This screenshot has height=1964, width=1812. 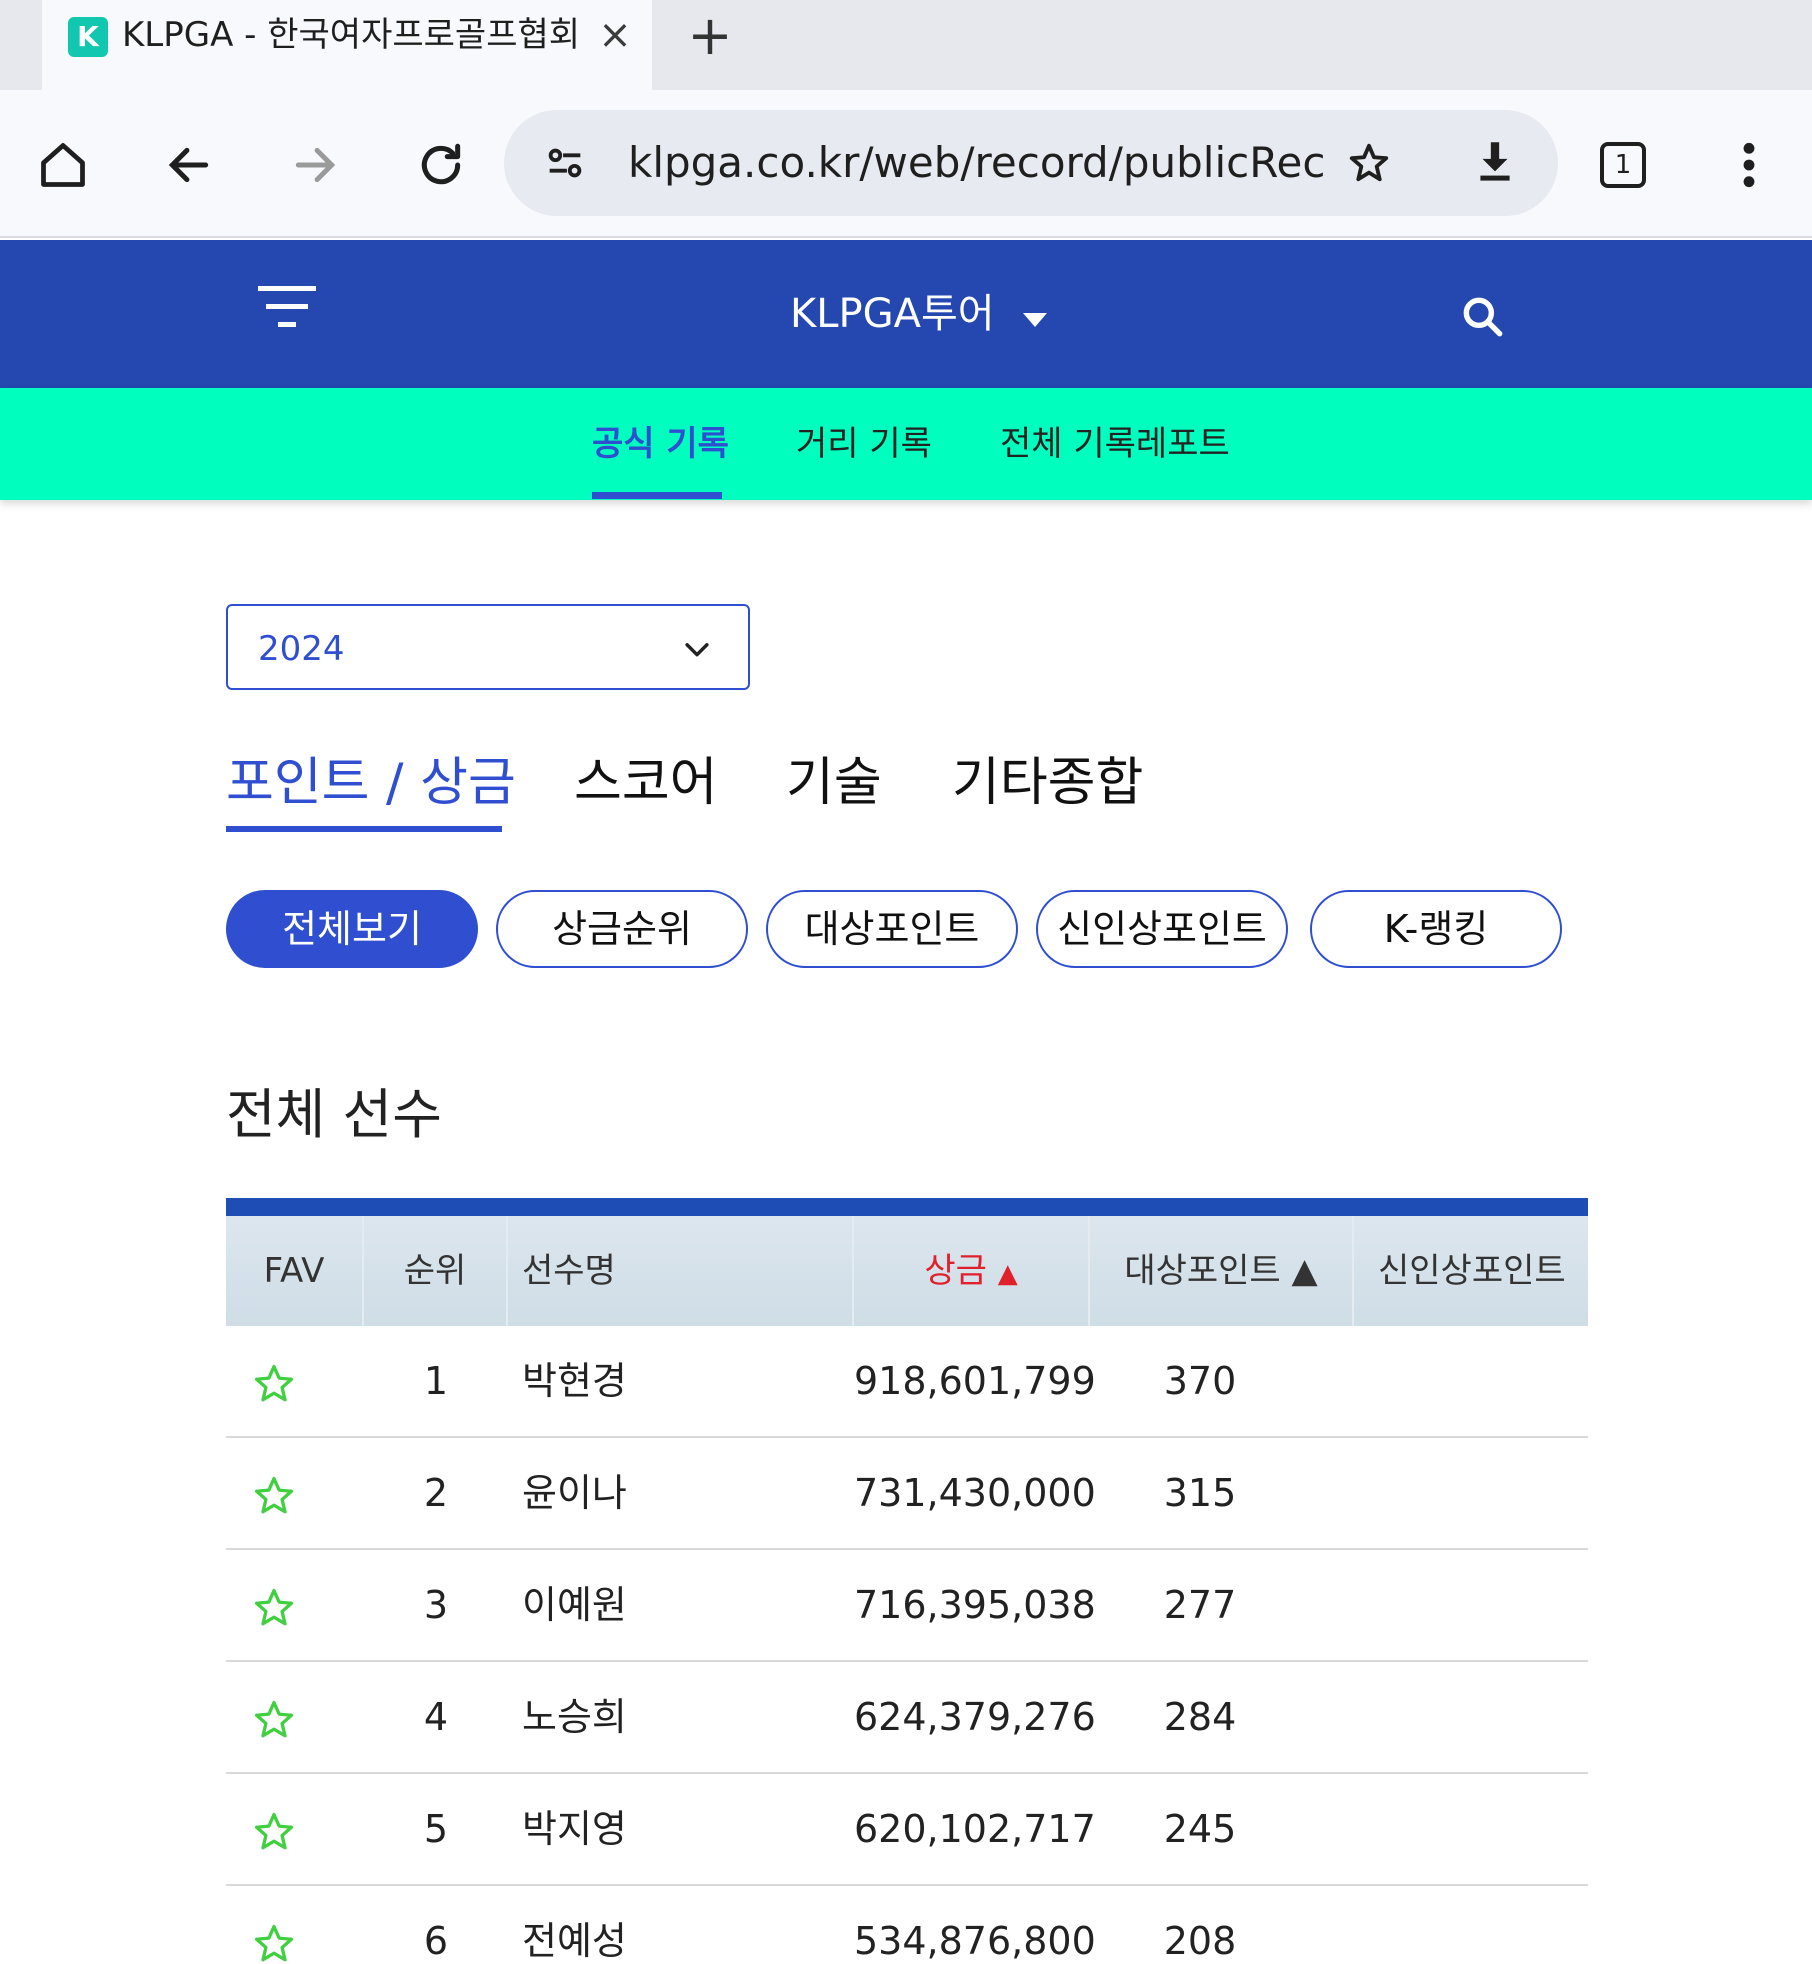 I want to click on pill-prize-ranking: 상금순위, so click(x=622, y=929).